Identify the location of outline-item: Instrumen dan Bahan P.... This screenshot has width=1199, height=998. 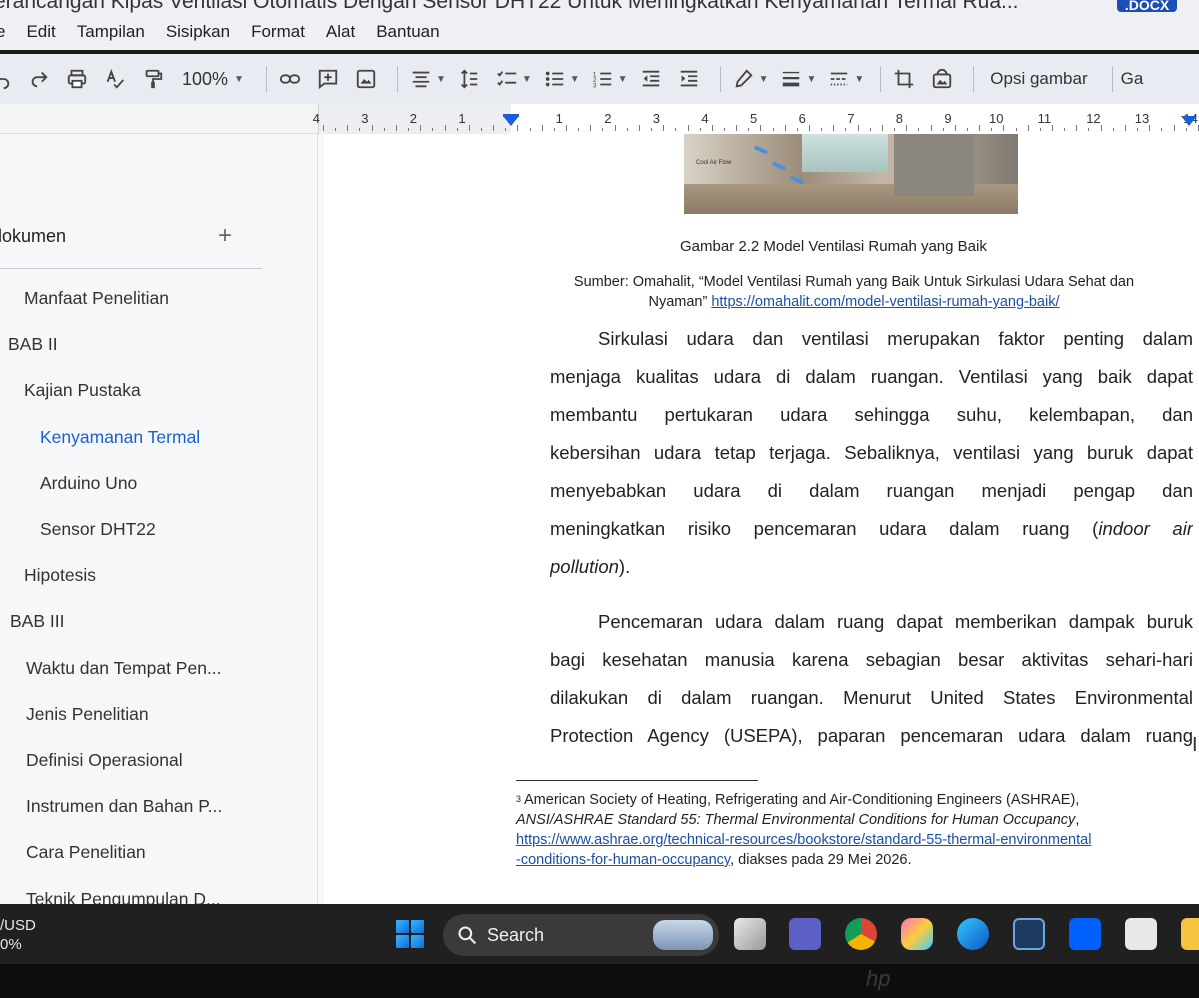
(124, 806).